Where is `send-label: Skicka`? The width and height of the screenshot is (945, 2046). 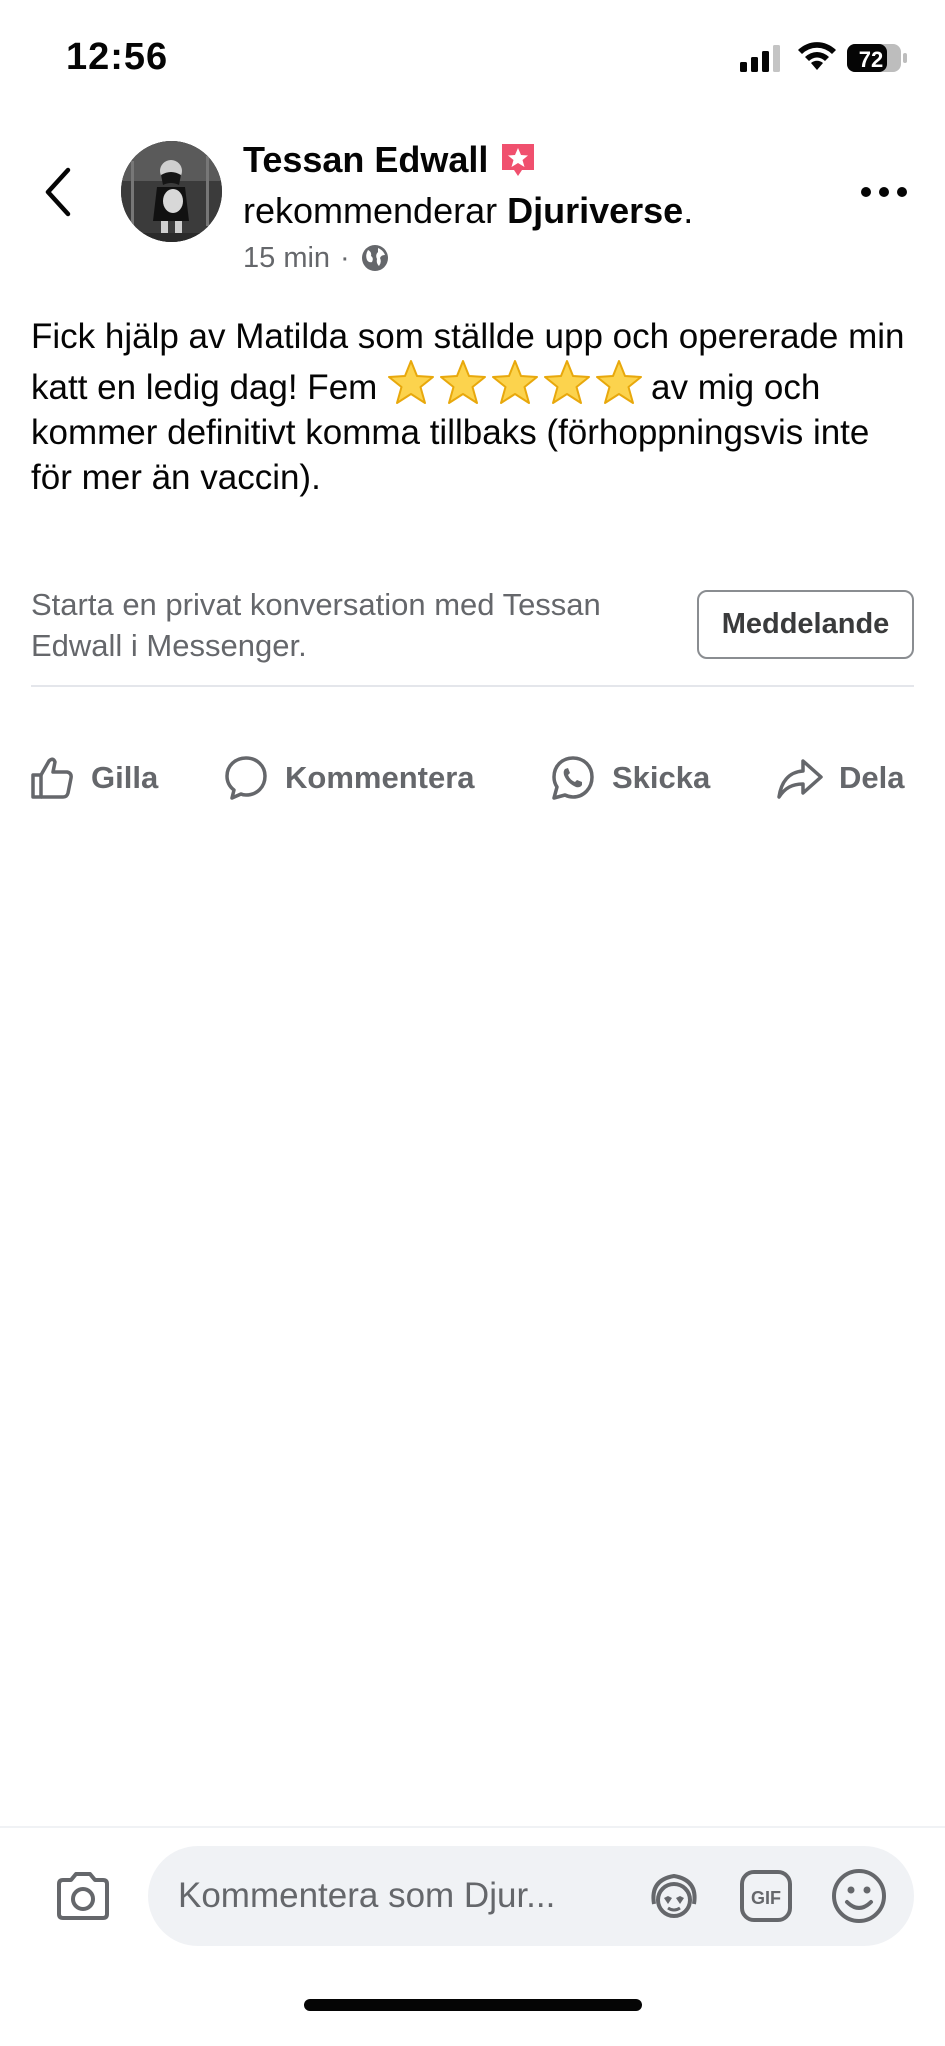
send-label: Skicka is located at coordinates (661, 777).